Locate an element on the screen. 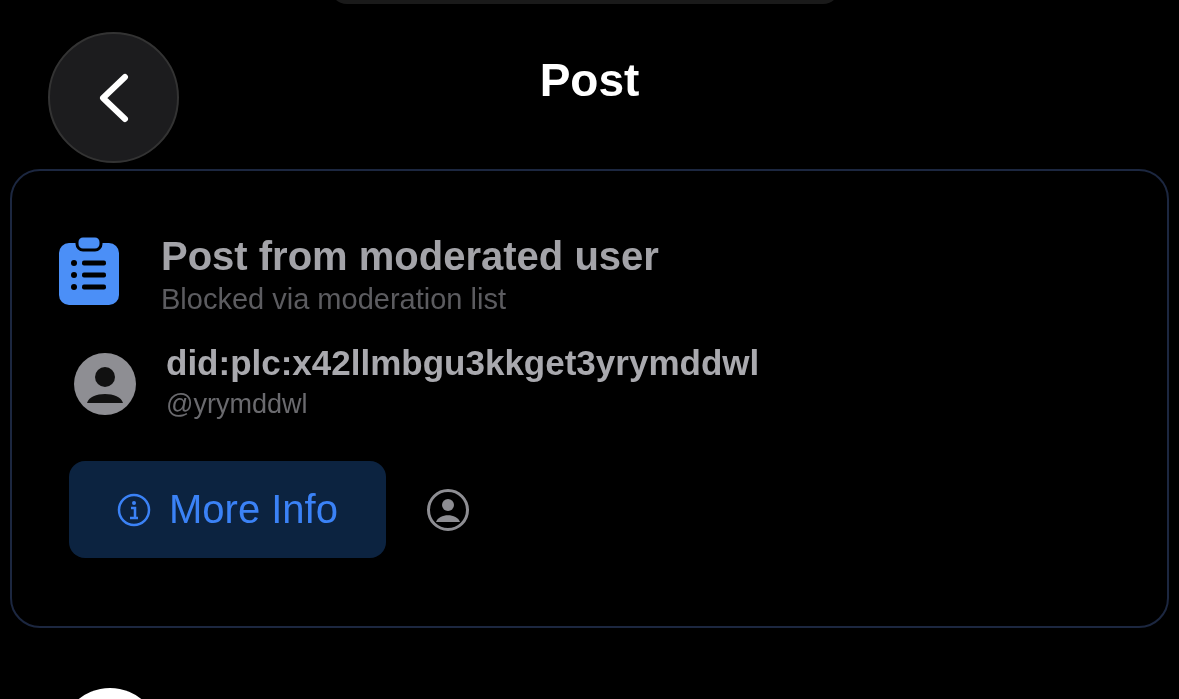 The image size is (1179, 699). info-icon is located at coordinates (134, 509).